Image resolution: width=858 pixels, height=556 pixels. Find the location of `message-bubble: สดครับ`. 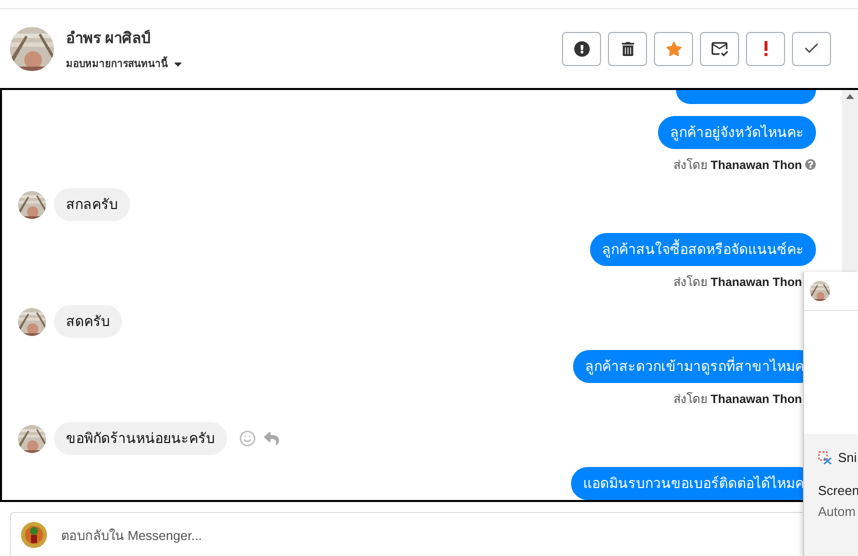

message-bubble: สดครับ is located at coordinates (88, 321).